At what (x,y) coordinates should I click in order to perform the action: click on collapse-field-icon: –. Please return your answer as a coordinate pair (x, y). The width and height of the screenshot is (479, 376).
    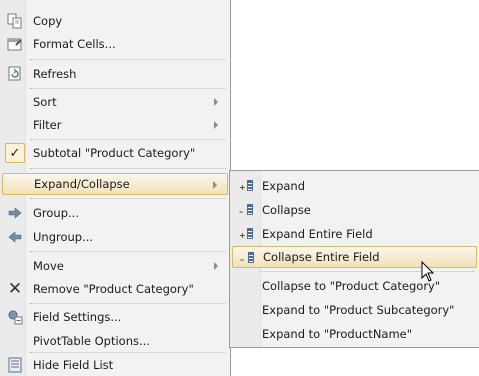
    Looking at the image, I should click on (247, 258).